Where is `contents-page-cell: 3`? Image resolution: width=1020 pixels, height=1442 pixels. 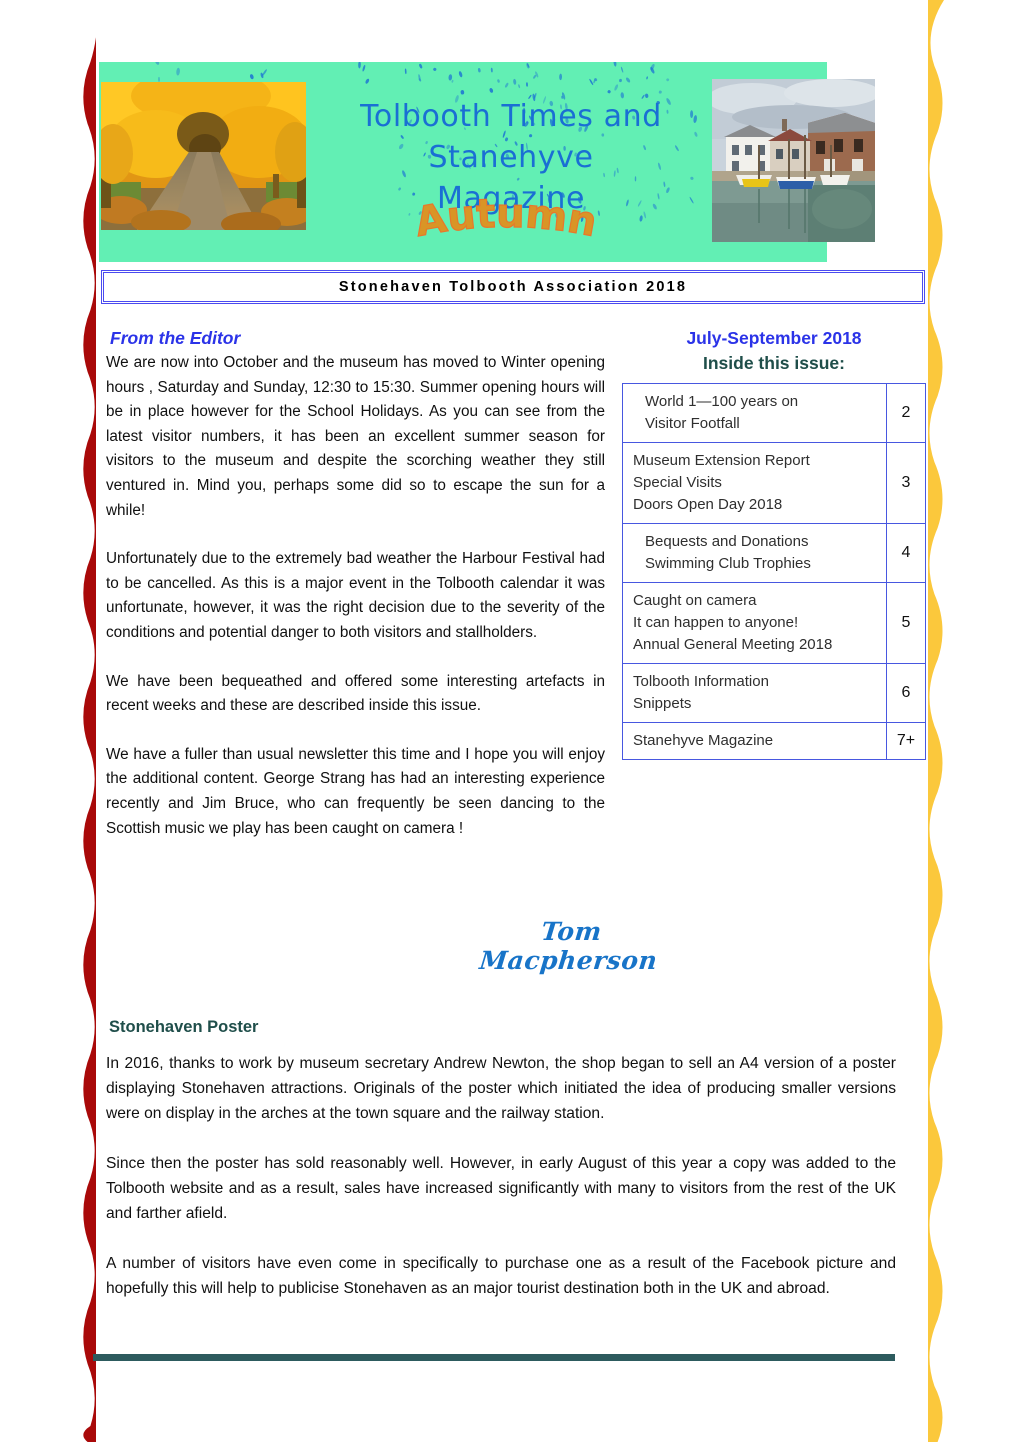
contents-page-cell: 3 is located at coordinates (906, 483).